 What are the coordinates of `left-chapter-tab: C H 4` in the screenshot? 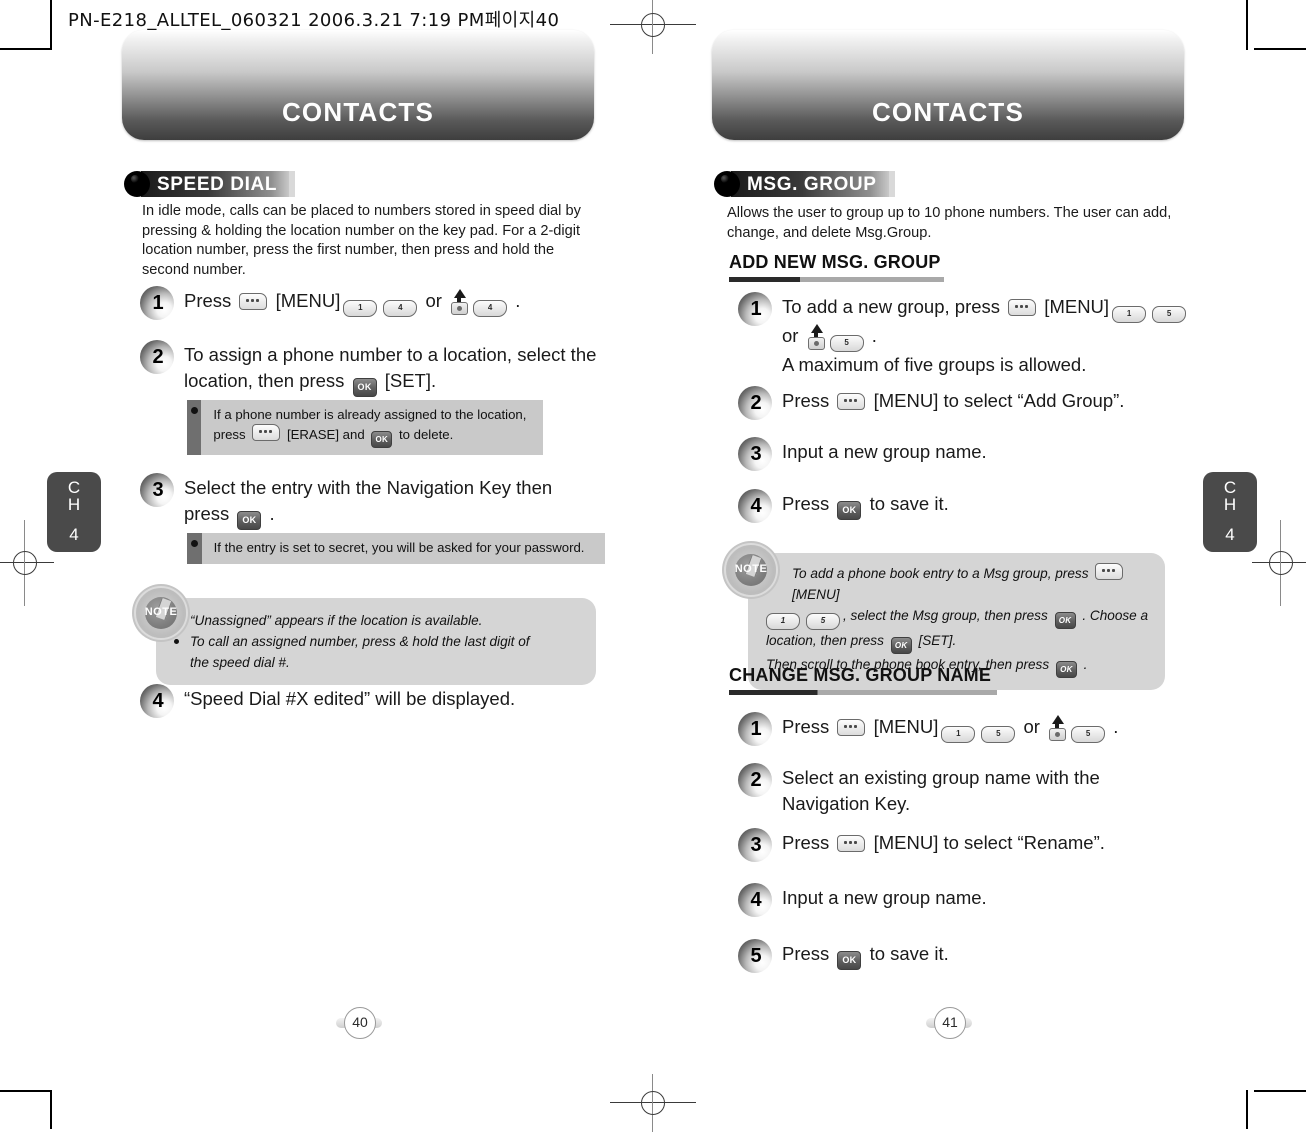 It's located at (74, 512).